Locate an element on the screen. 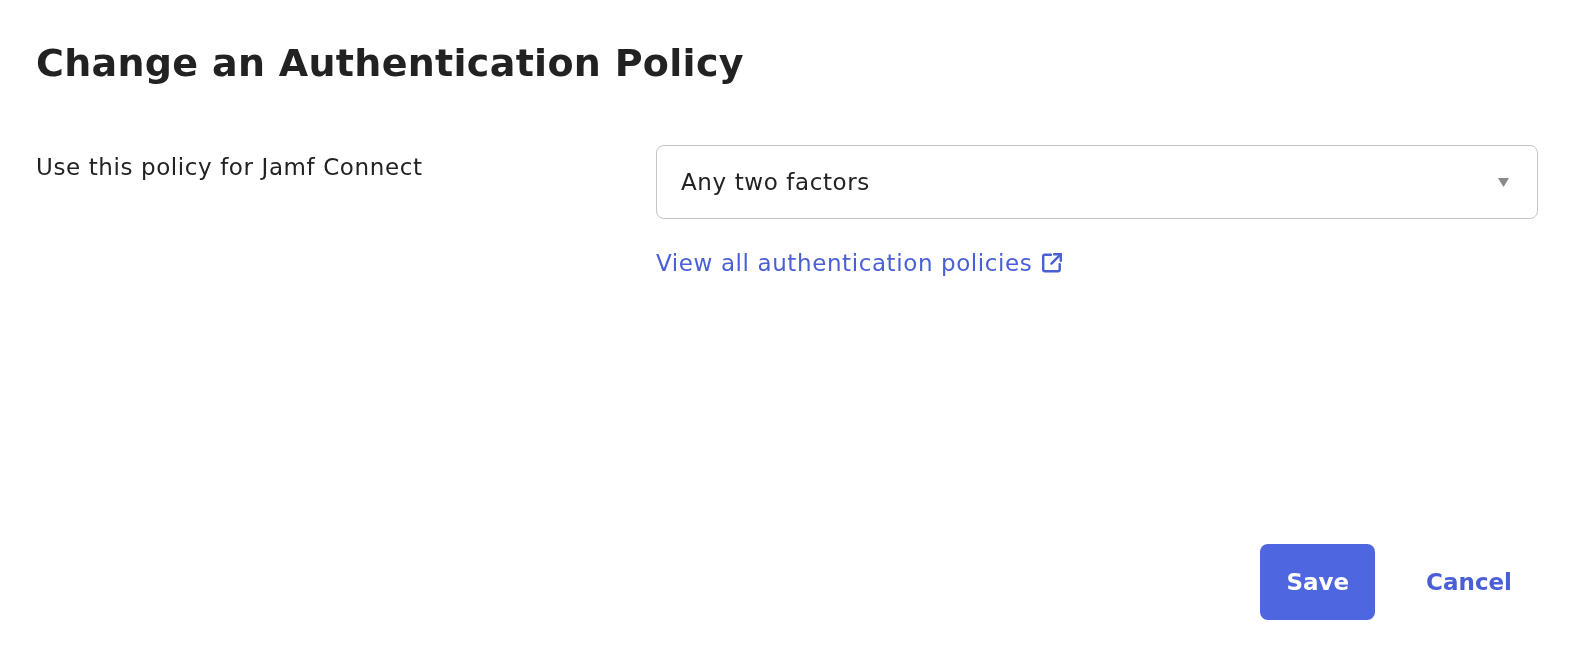 The height and width of the screenshot is (650, 1580). select-value: Any two factors is located at coordinates (776, 182).